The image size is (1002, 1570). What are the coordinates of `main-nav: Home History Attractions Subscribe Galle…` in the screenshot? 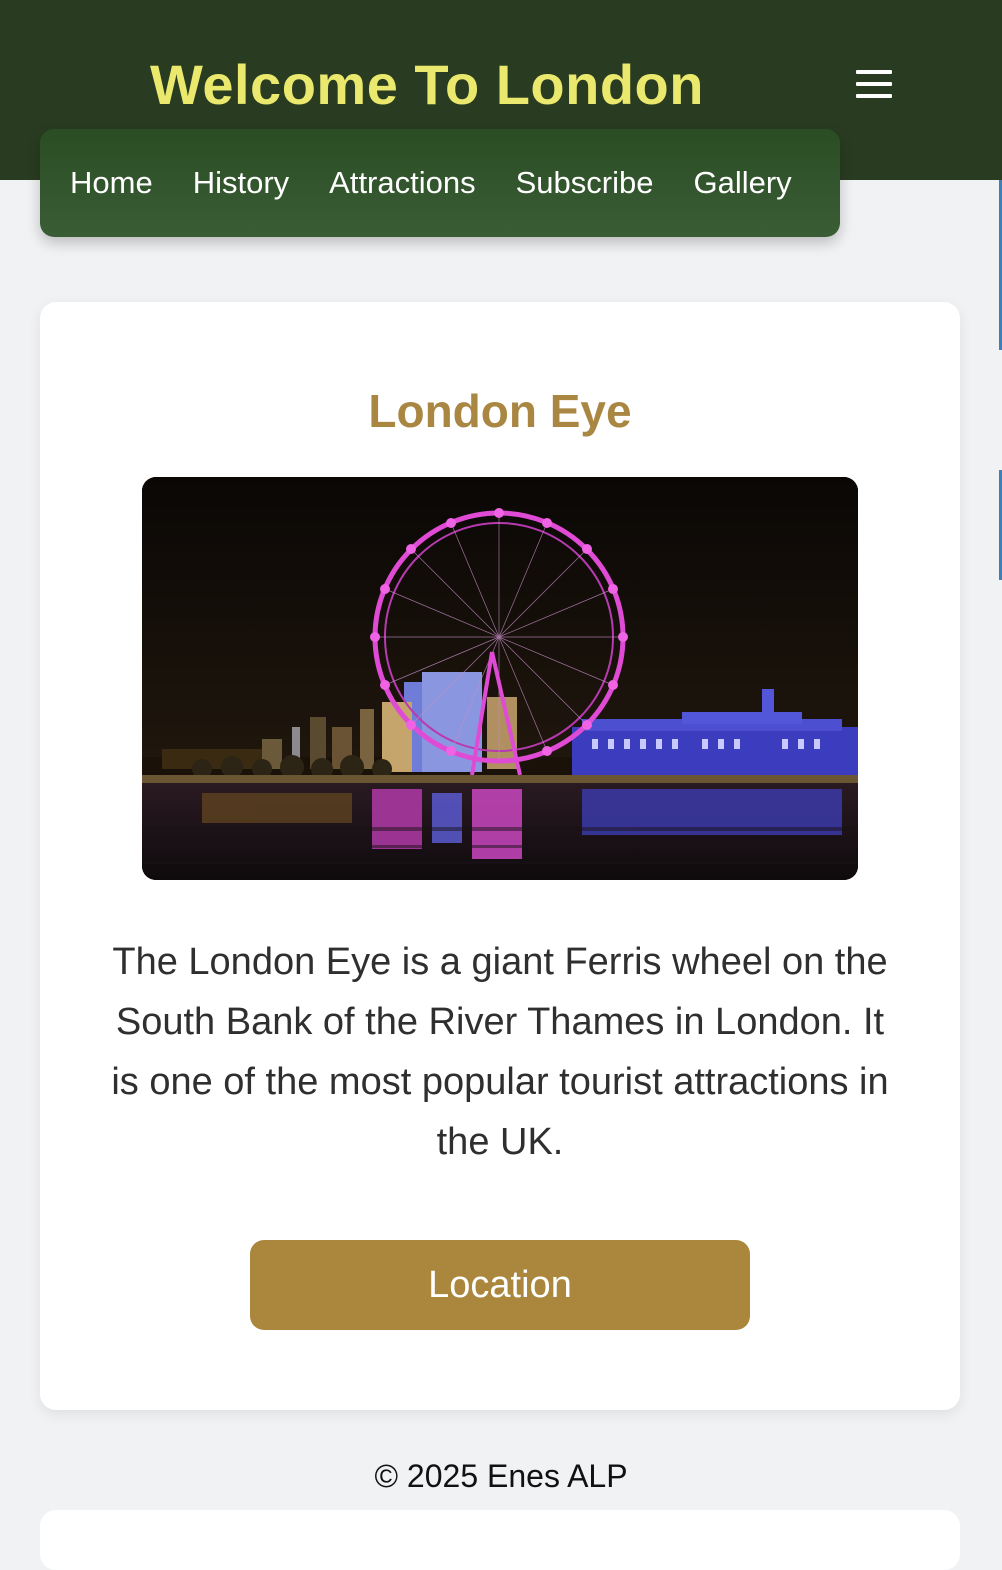 It's located at (440, 183).